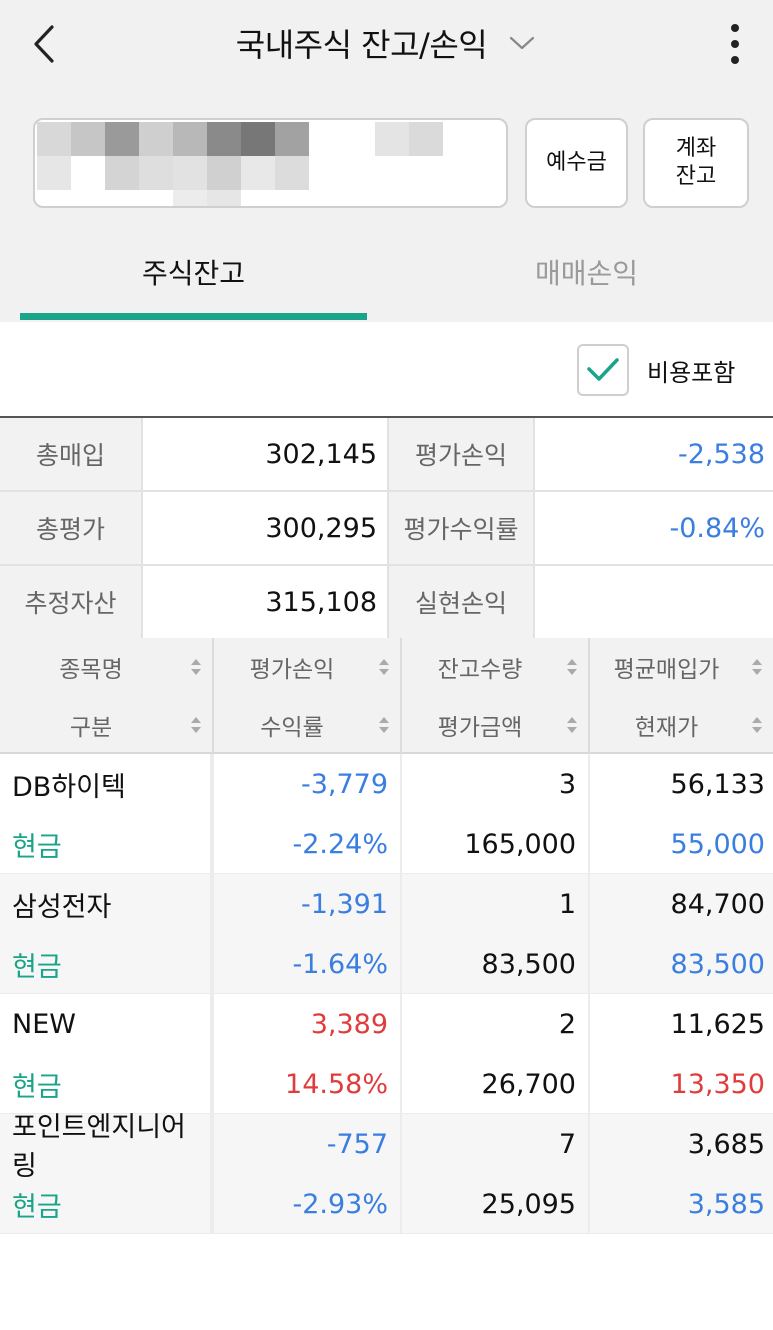 The width and height of the screenshot is (773, 1330). I want to click on summary-row: 총매입 302,145 평가손익 -2,538, so click(386, 455).